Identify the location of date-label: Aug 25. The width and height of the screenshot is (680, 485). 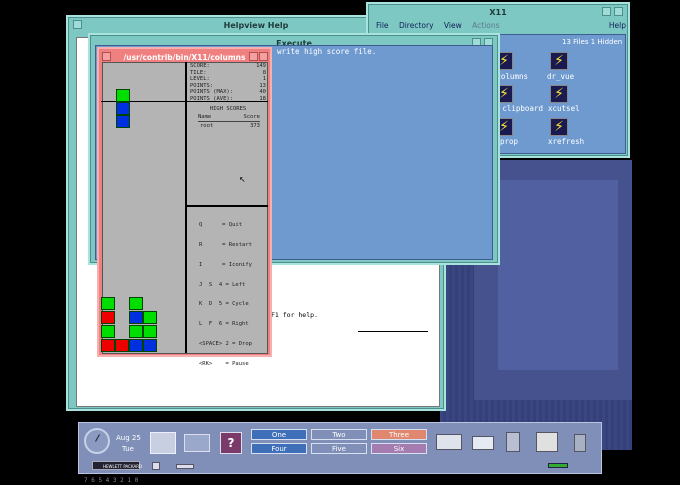
(128, 438).